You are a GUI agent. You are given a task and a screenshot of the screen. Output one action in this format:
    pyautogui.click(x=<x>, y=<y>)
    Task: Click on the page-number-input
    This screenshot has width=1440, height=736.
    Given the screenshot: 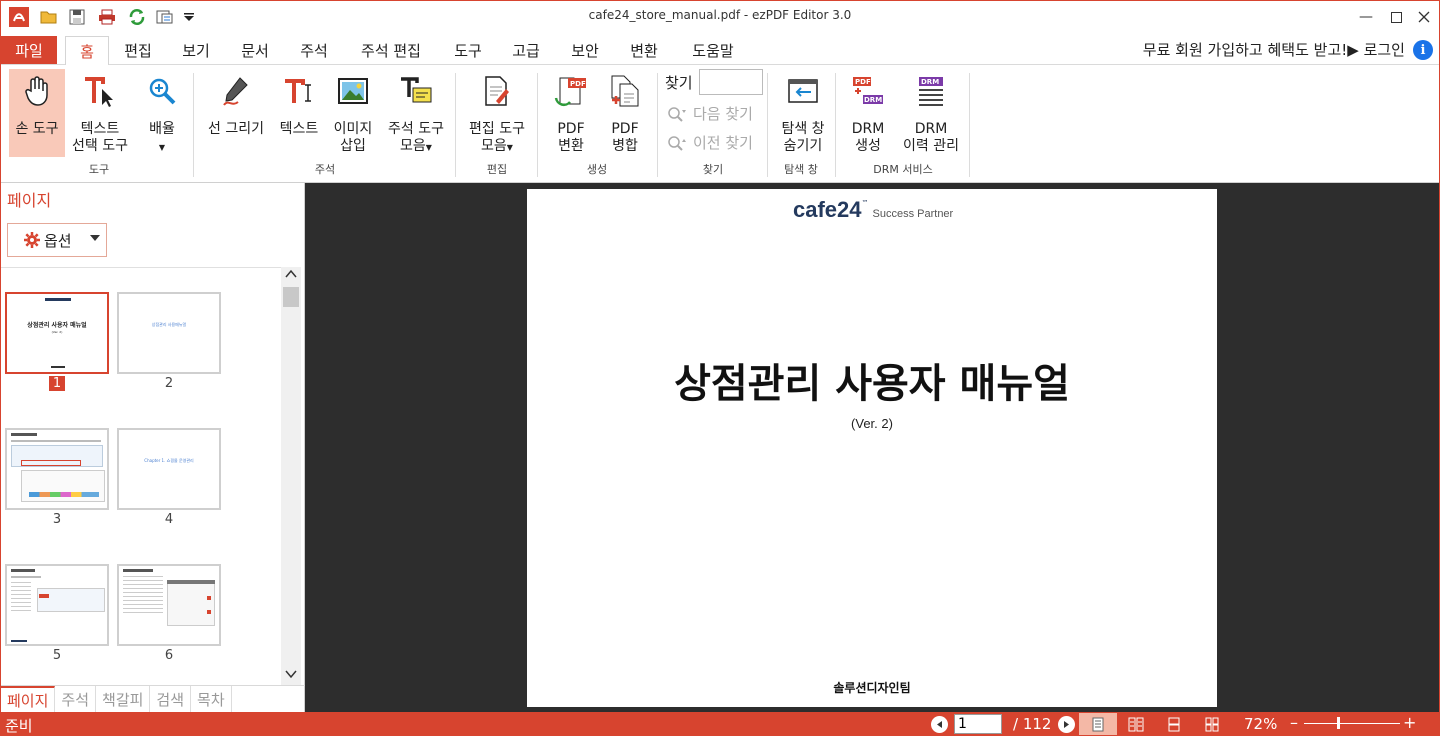 What is the action you would take?
    pyautogui.click(x=978, y=724)
    